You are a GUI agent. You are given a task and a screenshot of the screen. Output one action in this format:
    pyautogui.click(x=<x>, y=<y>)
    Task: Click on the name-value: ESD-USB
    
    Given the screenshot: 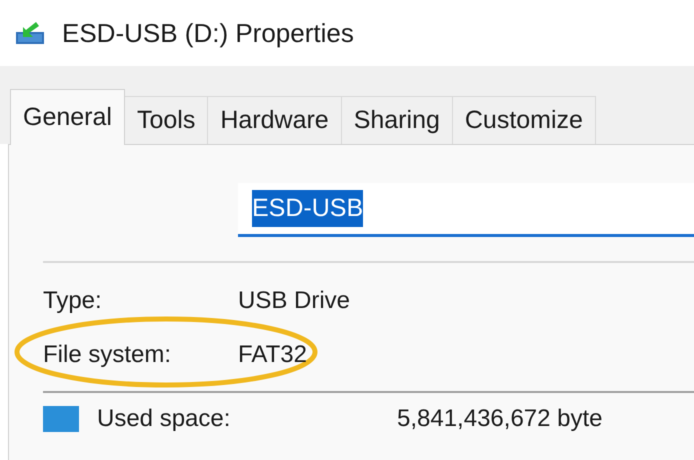 What is the action you would take?
    pyautogui.click(x=308, y=209)
    